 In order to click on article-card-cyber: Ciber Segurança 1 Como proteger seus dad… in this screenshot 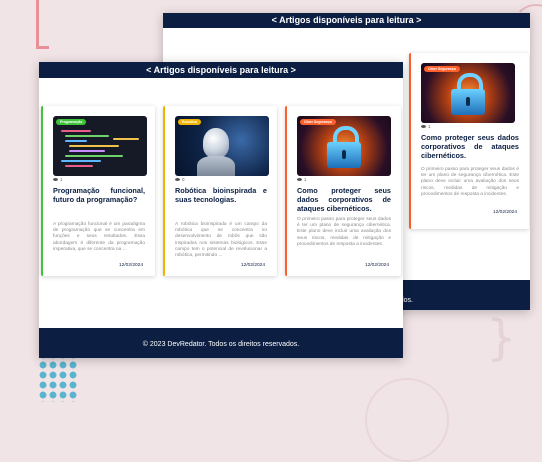, I will do `click(343, 191)`.